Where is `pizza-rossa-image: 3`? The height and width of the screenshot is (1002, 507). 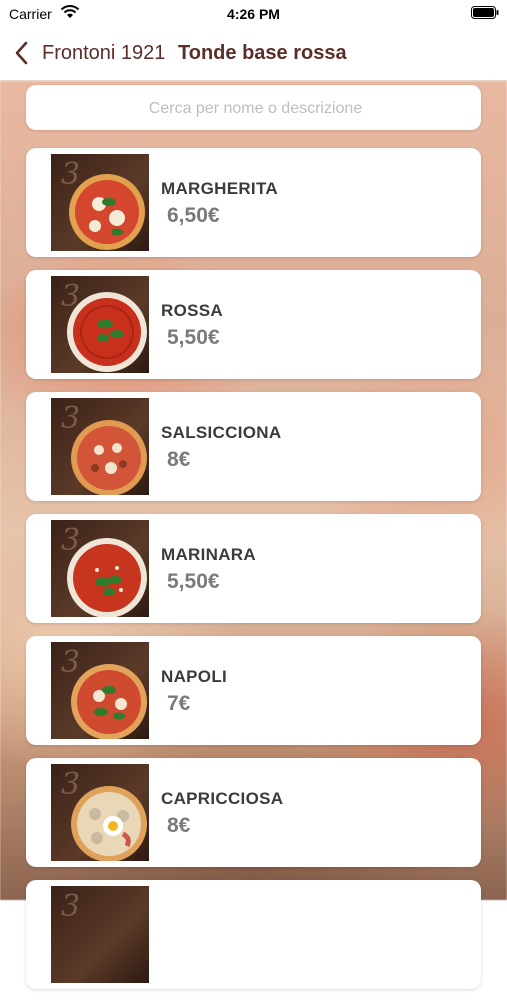
pizza-rossa-image: 3 is located at coordinates (100, 324).